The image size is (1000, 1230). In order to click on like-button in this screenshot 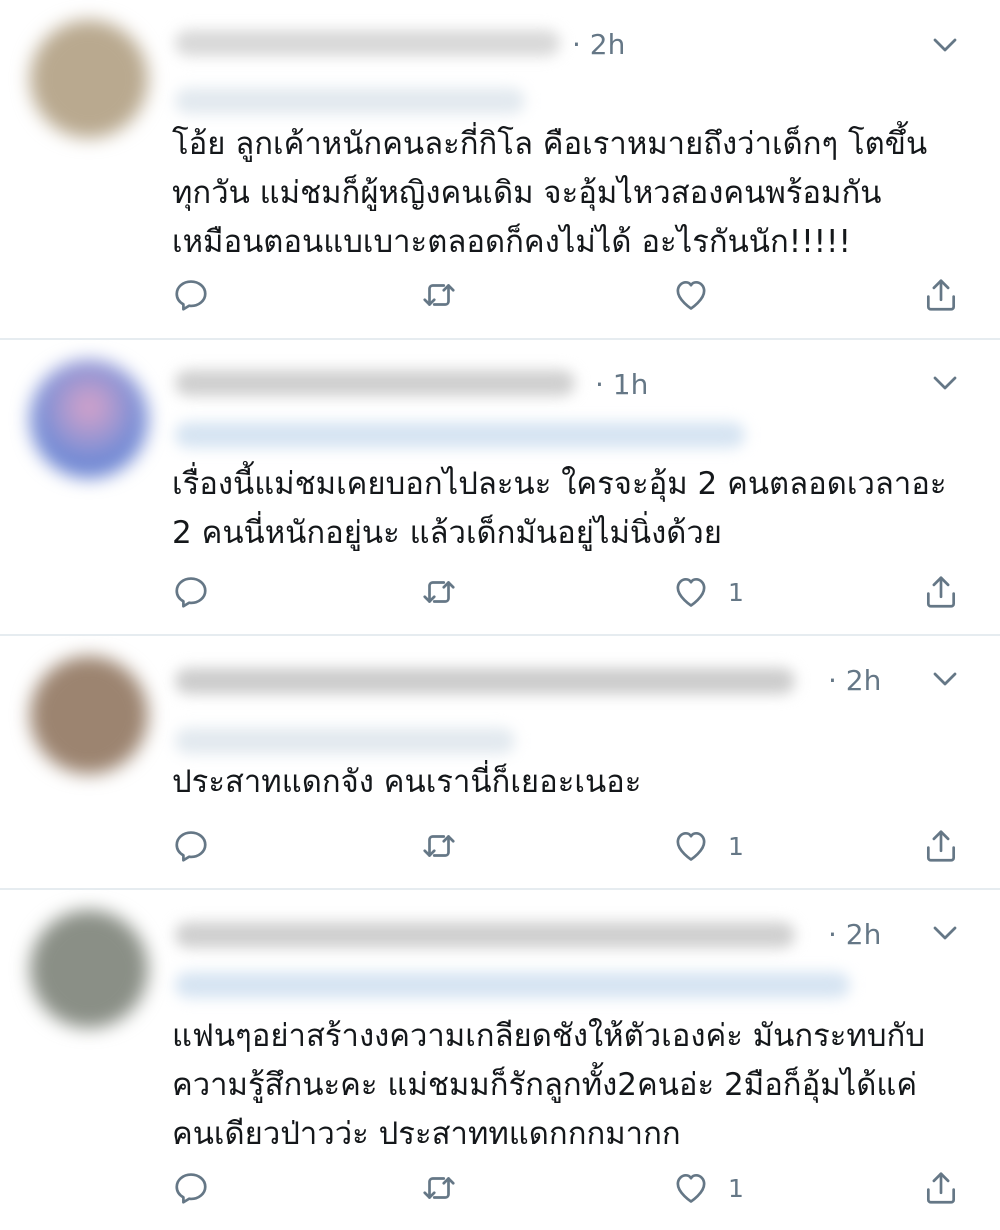, I will do `click(700, 295)`.